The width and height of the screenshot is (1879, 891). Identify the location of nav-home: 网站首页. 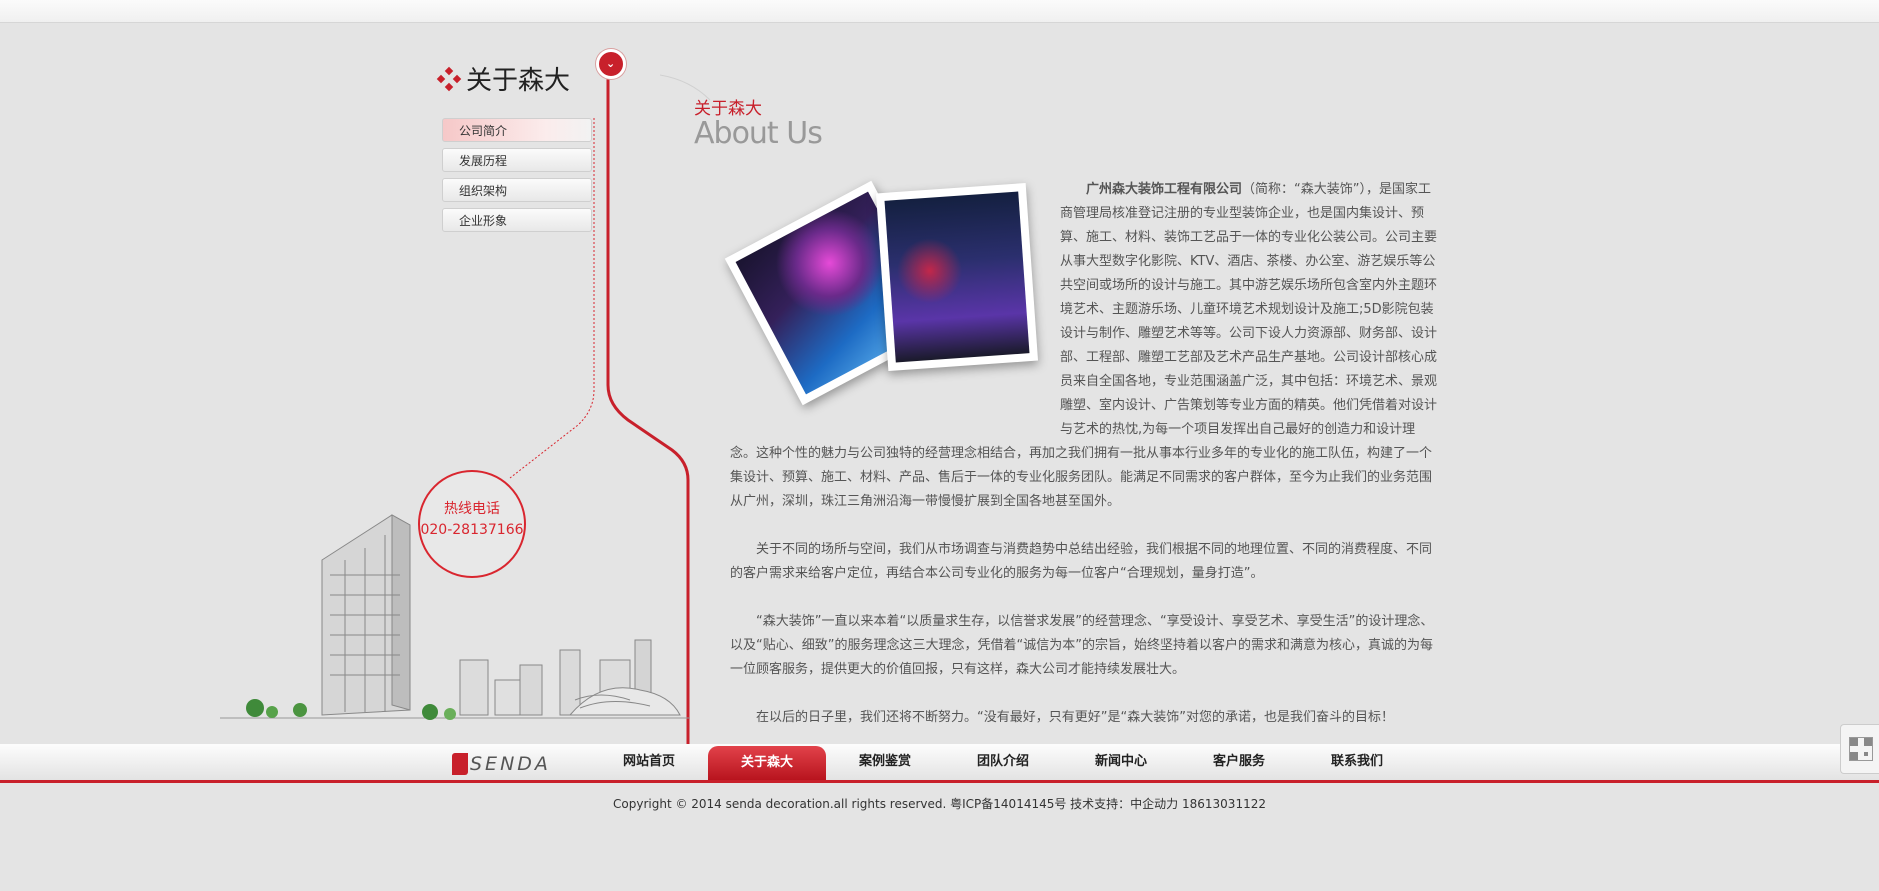
(649, 762).